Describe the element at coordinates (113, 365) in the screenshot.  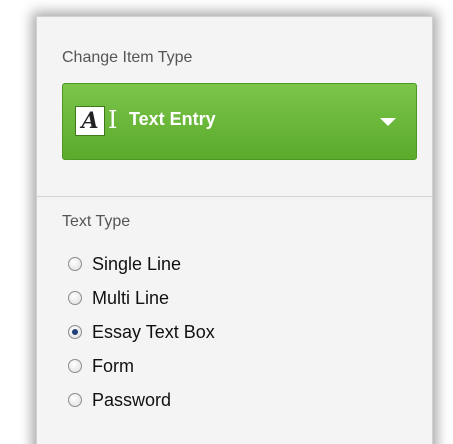
I see `radio-label: Form` at that location.